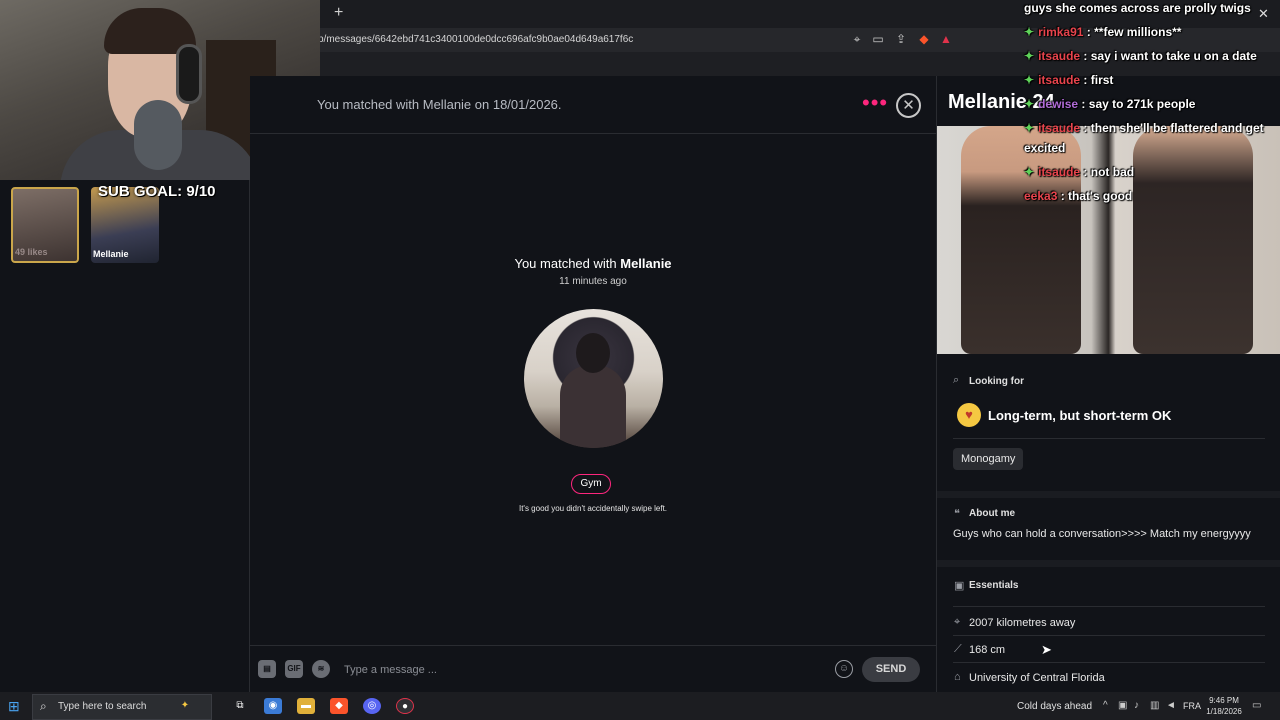  Describe the element at coordinates (957, 514) in the screenshot. I see `quote-icon: ❝` at that location.